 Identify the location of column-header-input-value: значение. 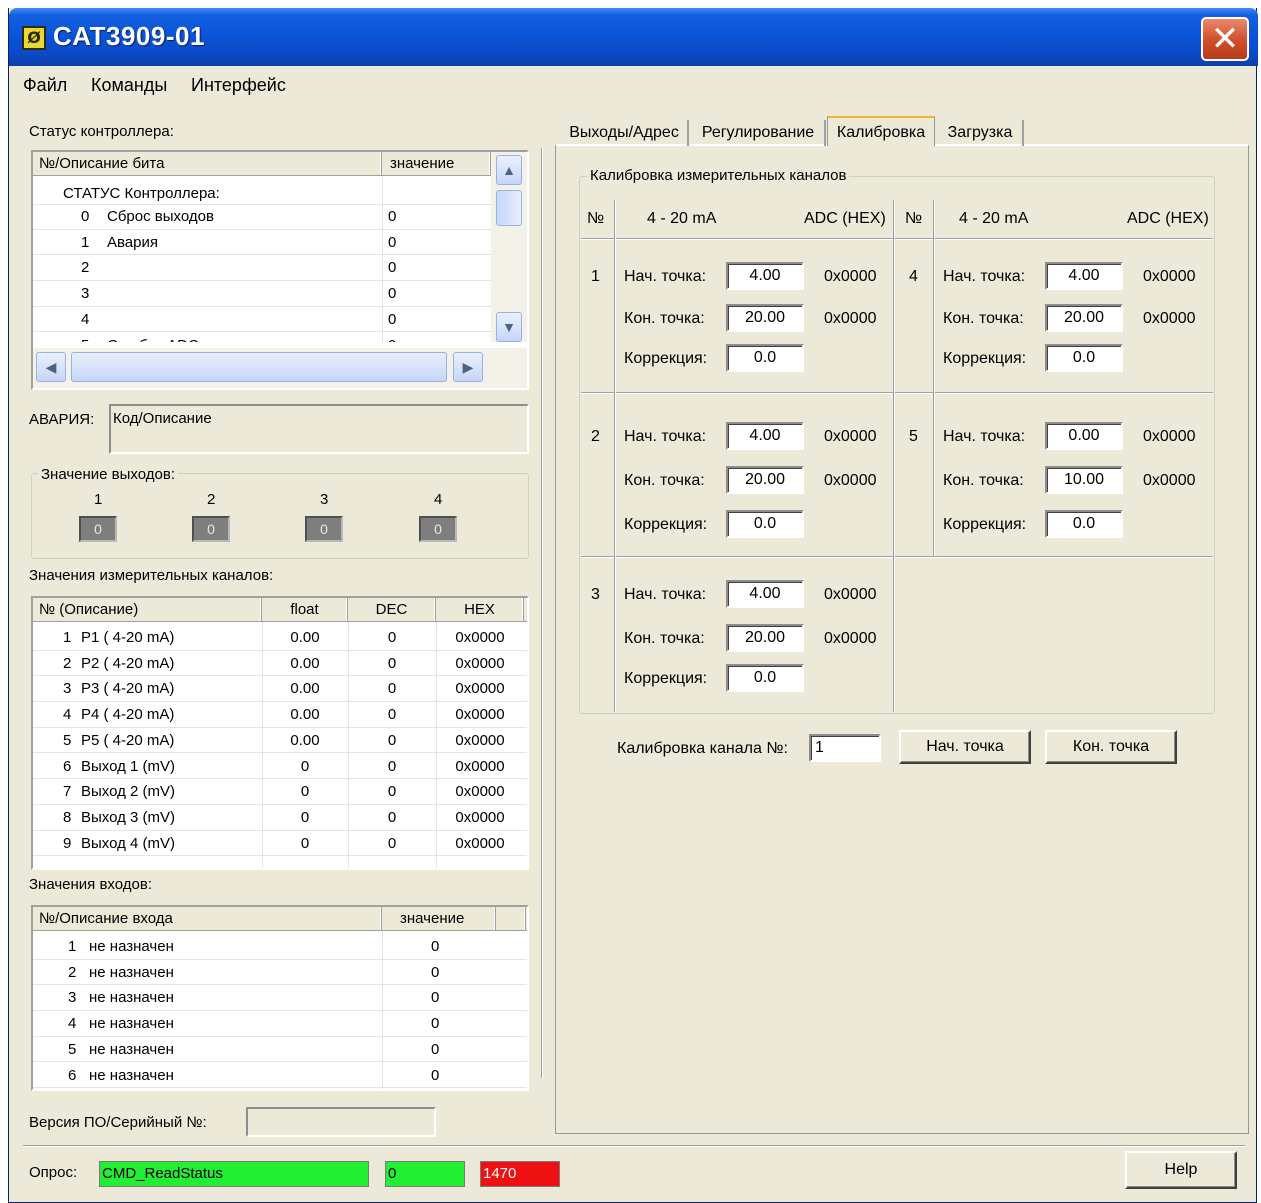
(439, 918).